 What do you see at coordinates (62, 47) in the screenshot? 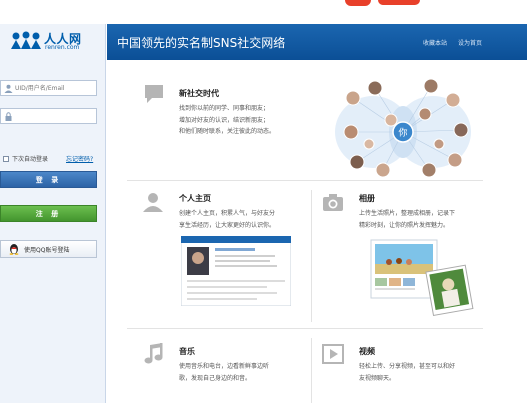
I see `logo-url: renren.com` at bounding box center [62, 47].